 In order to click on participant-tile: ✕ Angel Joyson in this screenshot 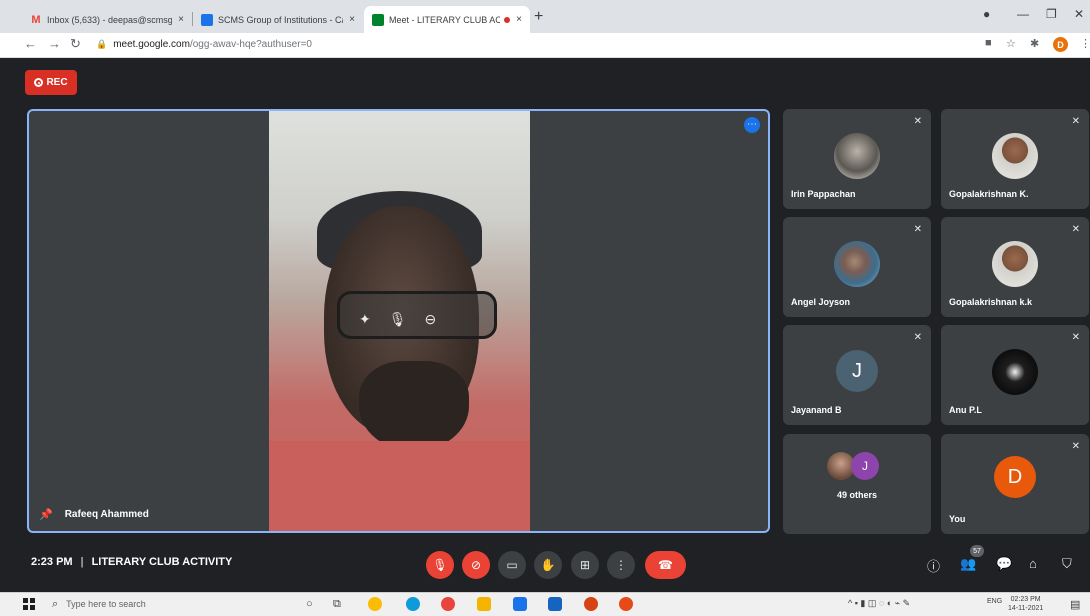, I will do `click(857, 267)`.